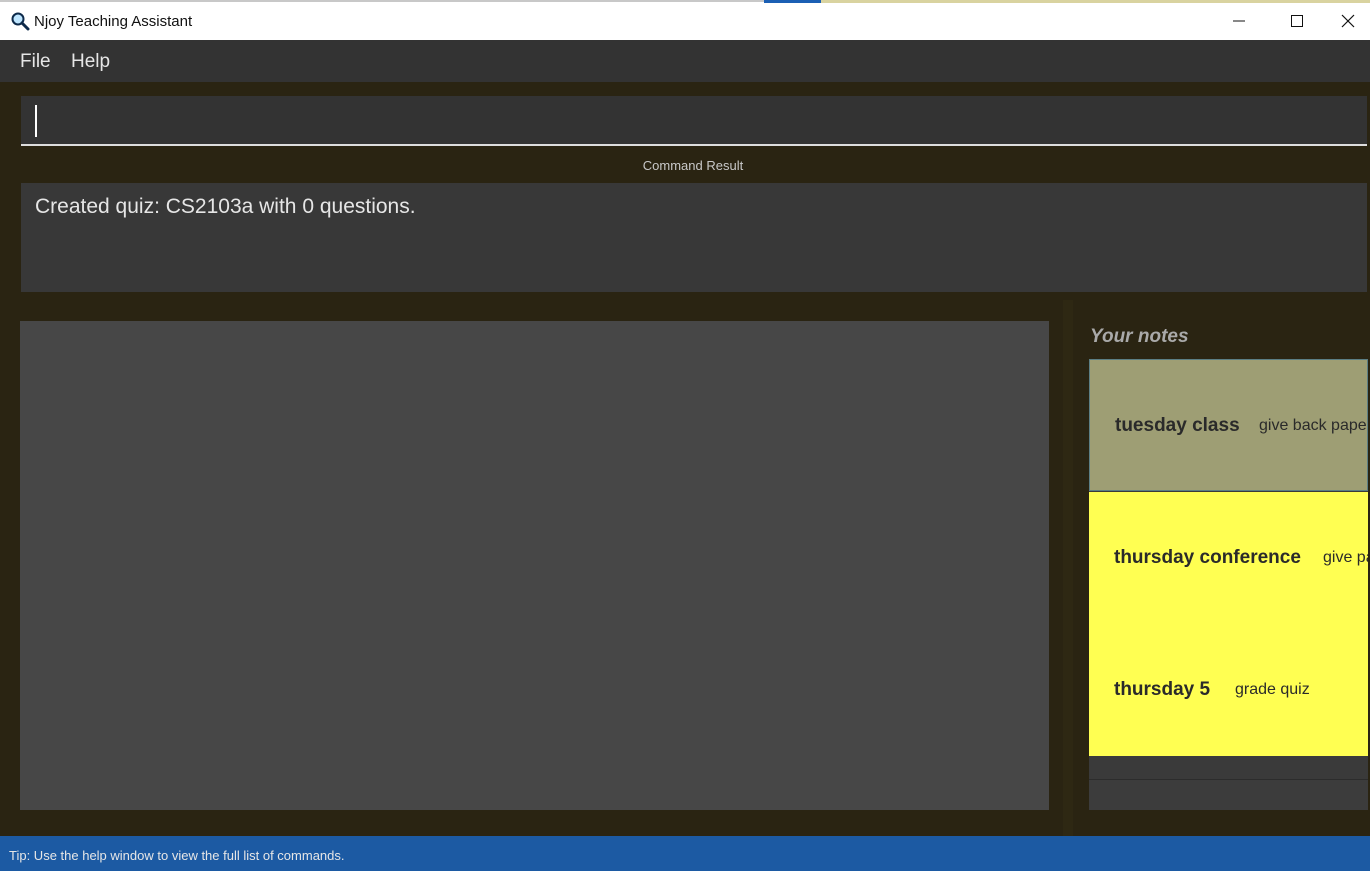 The height and width of the screenshot is (871, 1370). What do you see at coordinates (792, 1) in the screenshot?
I see `taskbar-accent` at bounding box center [792, 1].